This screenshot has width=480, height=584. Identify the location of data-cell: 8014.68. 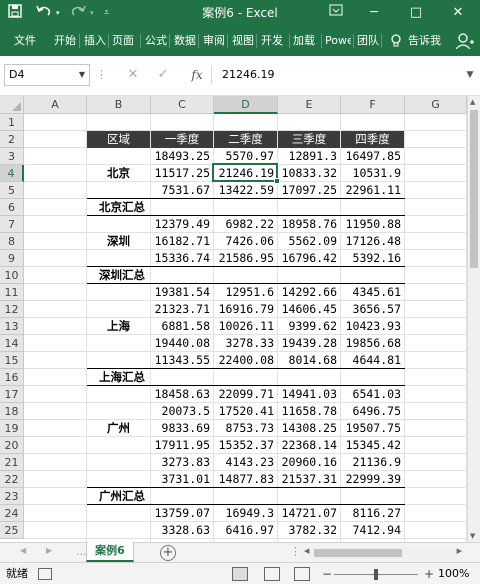
(309, 360).